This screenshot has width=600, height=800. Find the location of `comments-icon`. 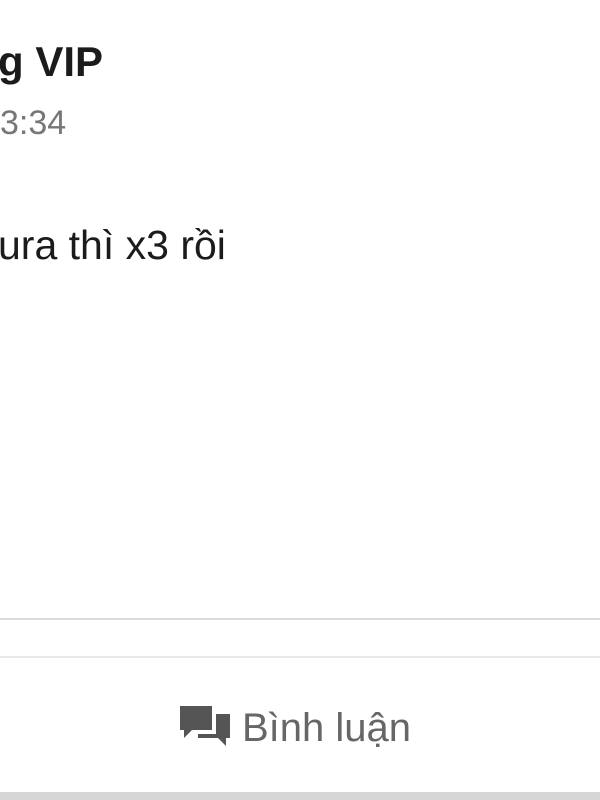

comments-icon is located at coordinates (205, 728).